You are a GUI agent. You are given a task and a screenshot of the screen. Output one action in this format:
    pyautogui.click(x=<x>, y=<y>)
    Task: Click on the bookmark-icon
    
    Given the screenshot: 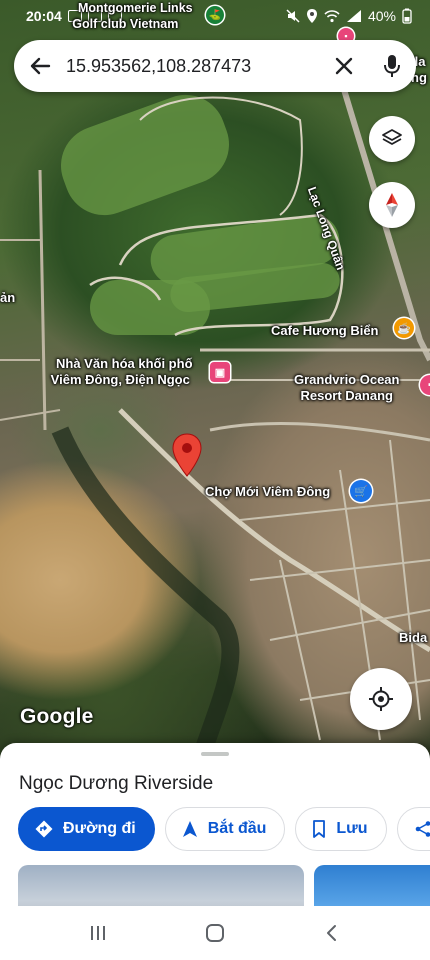 What is the action you would take?
    pyautogui.click(x=319, y=829)
    